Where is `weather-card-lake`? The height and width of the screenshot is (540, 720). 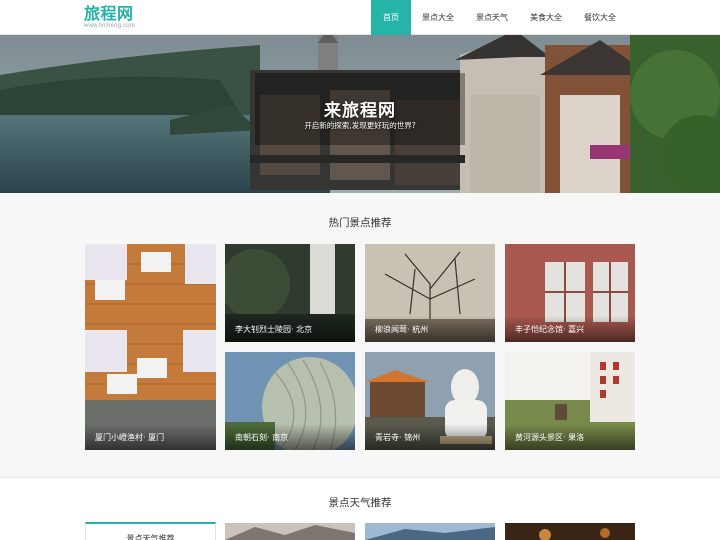 weather-card-lake is located at coordinates (430, 531).